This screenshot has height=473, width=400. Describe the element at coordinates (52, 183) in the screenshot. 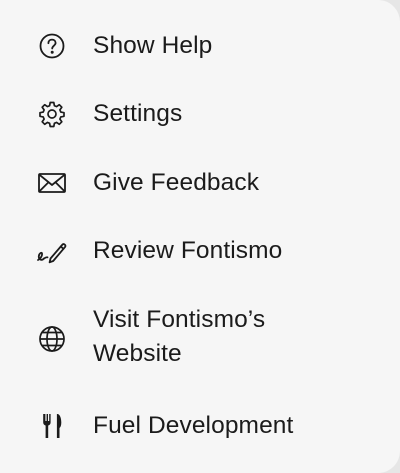

I see `envelope-icon` at that location.